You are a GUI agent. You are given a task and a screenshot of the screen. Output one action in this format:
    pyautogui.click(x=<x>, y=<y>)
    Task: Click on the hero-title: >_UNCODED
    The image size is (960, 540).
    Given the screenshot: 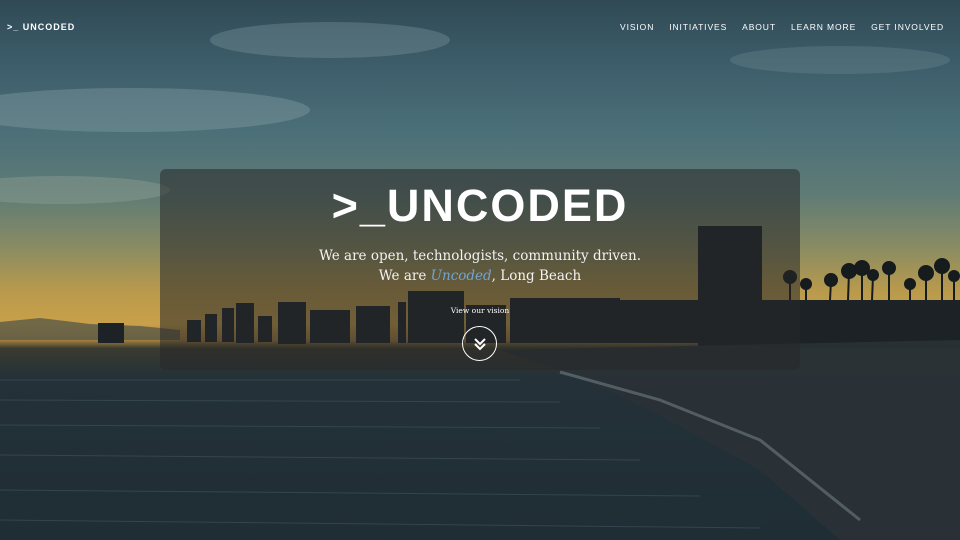 What is the action you would take?
    pyautogui.click(x=480, y=205)
    